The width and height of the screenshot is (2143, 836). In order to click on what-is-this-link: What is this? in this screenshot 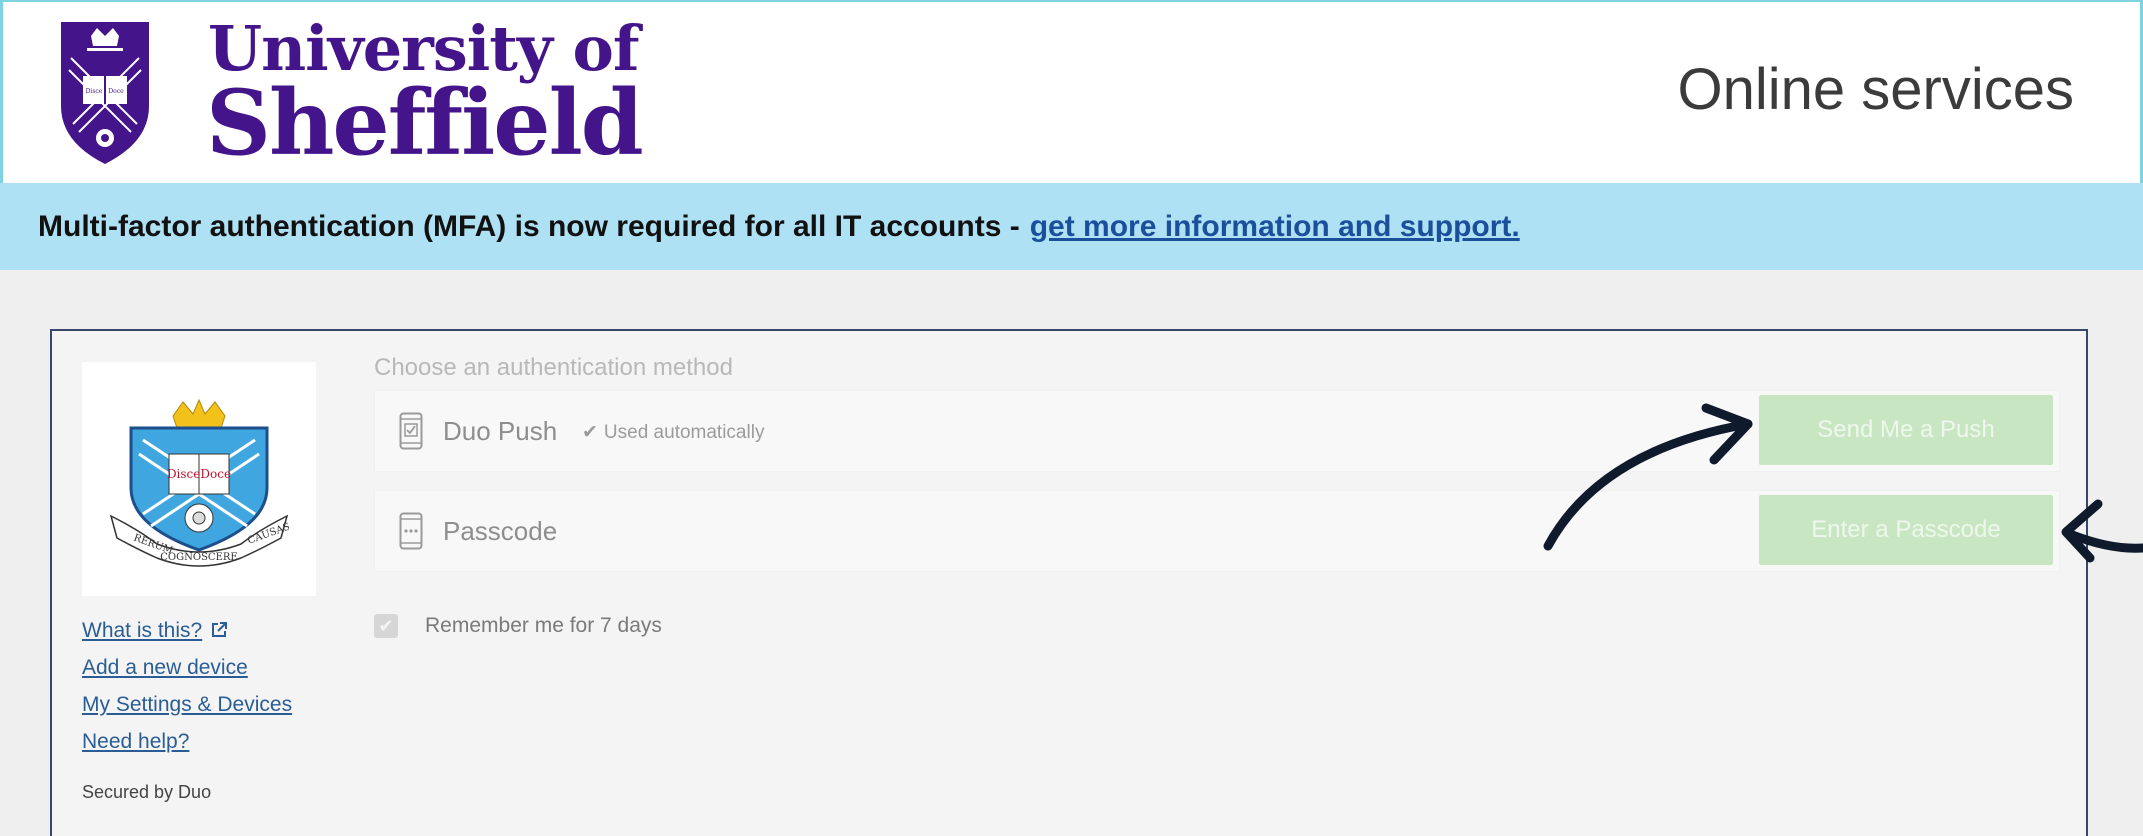, I will do `click(187, 630)`.